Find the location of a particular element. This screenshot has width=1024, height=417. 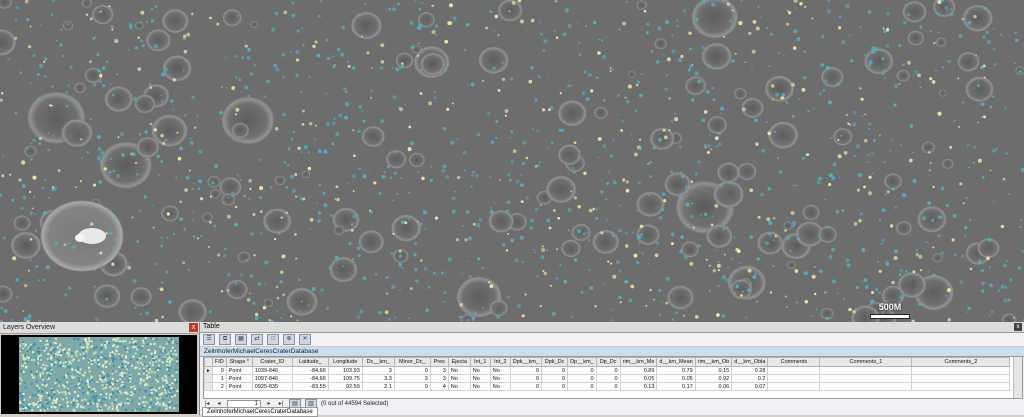

column-header: Comments_2 is located at coordinates (961, 362).